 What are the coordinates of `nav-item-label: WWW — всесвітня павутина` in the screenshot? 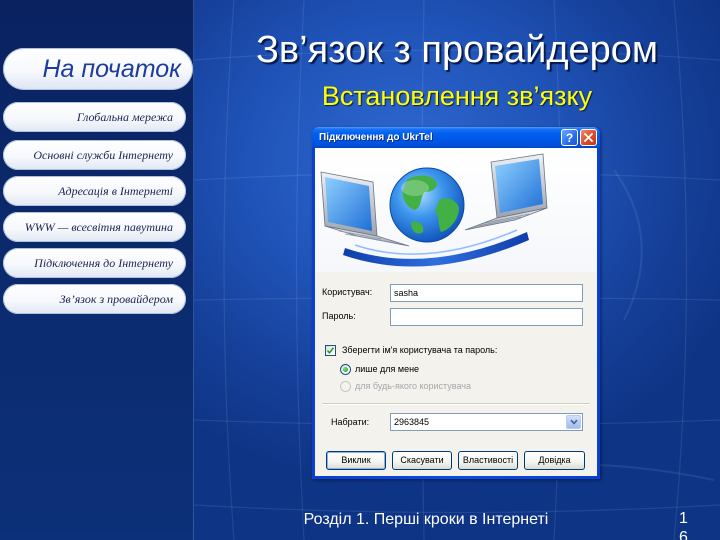 It's located at (98, 227).